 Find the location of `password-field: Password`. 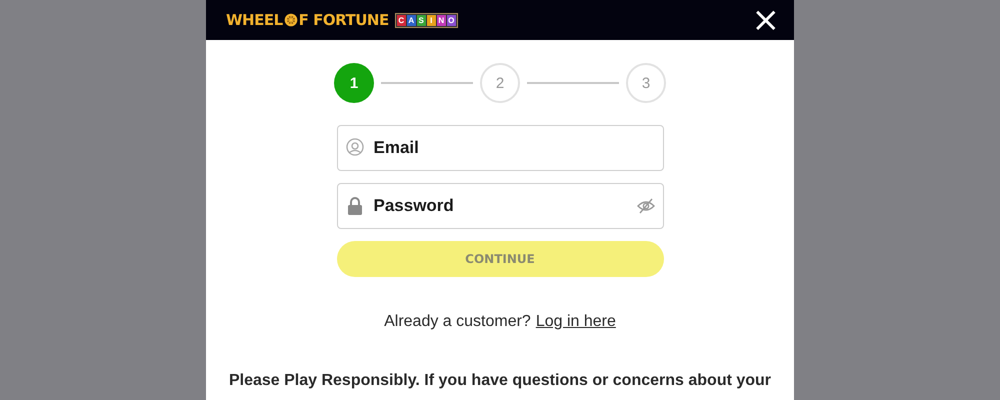

password-field: Password is located at coordinates (500, 206).